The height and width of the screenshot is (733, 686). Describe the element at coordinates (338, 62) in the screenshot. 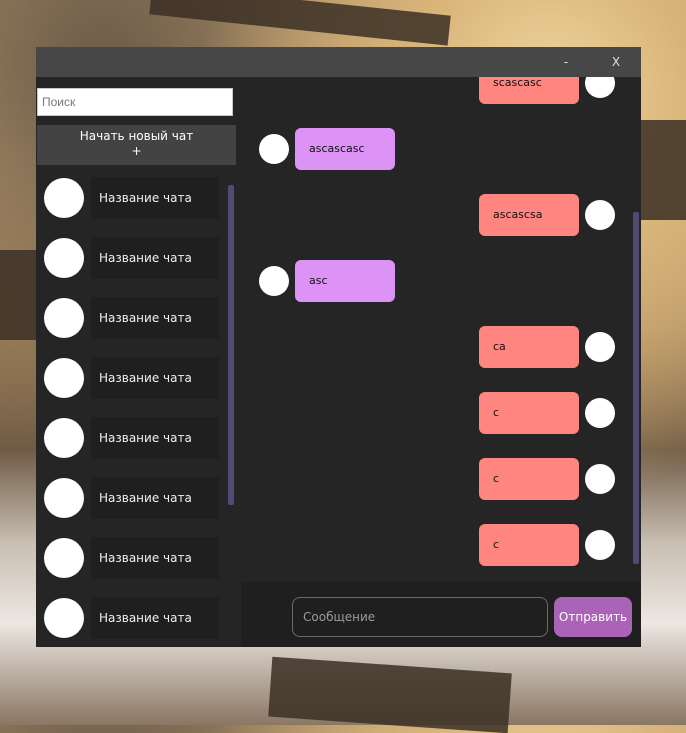

I see `title-bar: - X` at that location.